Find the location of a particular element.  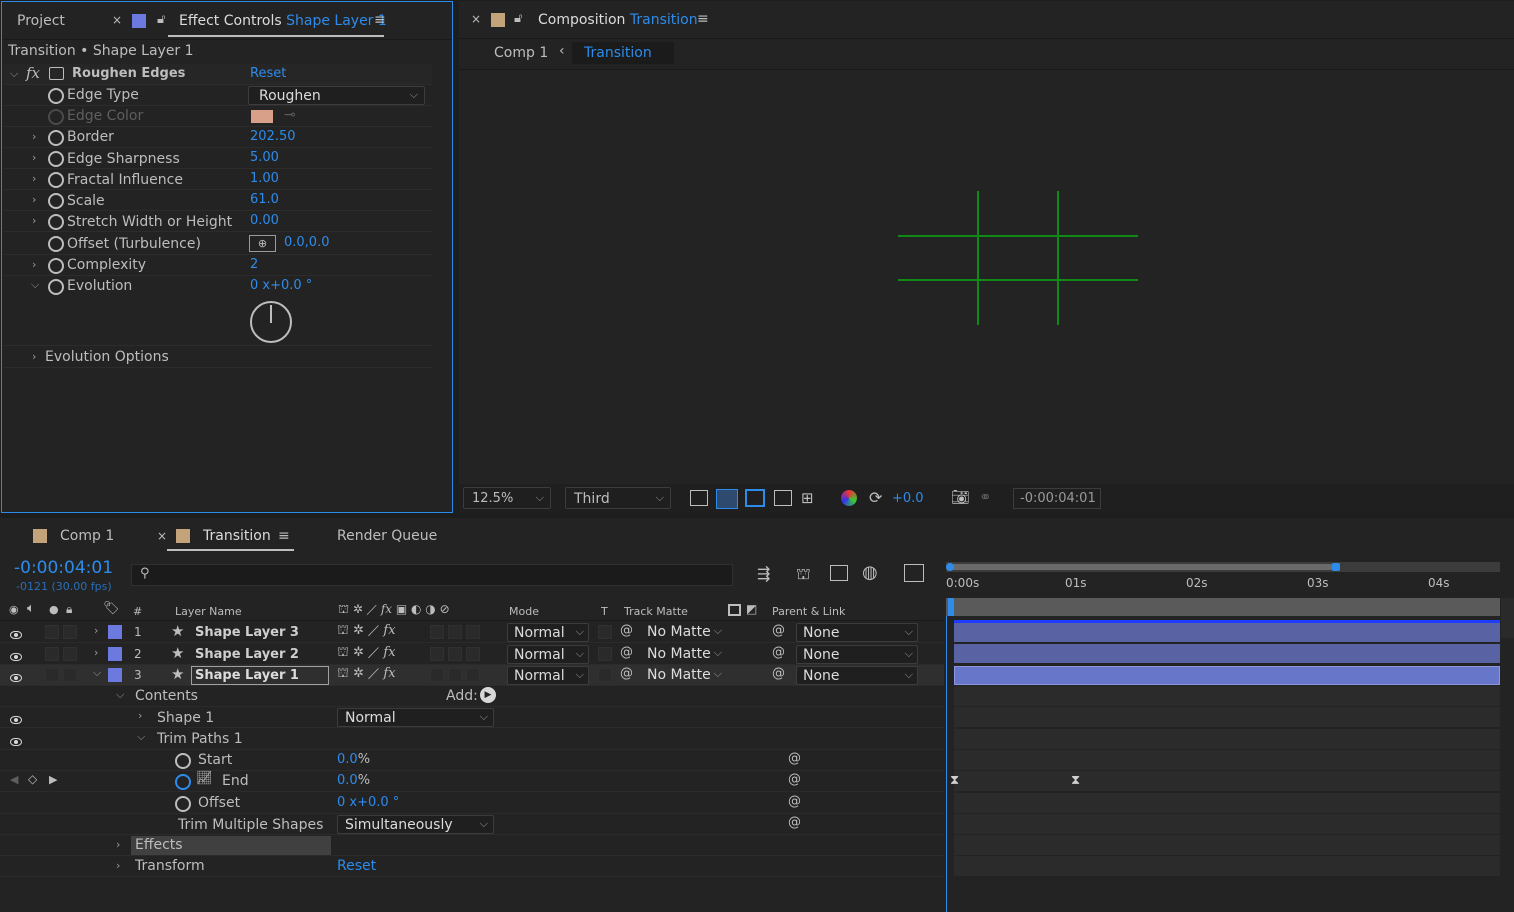

effect-reset-link: Reset is located at coordinates (268, 73).